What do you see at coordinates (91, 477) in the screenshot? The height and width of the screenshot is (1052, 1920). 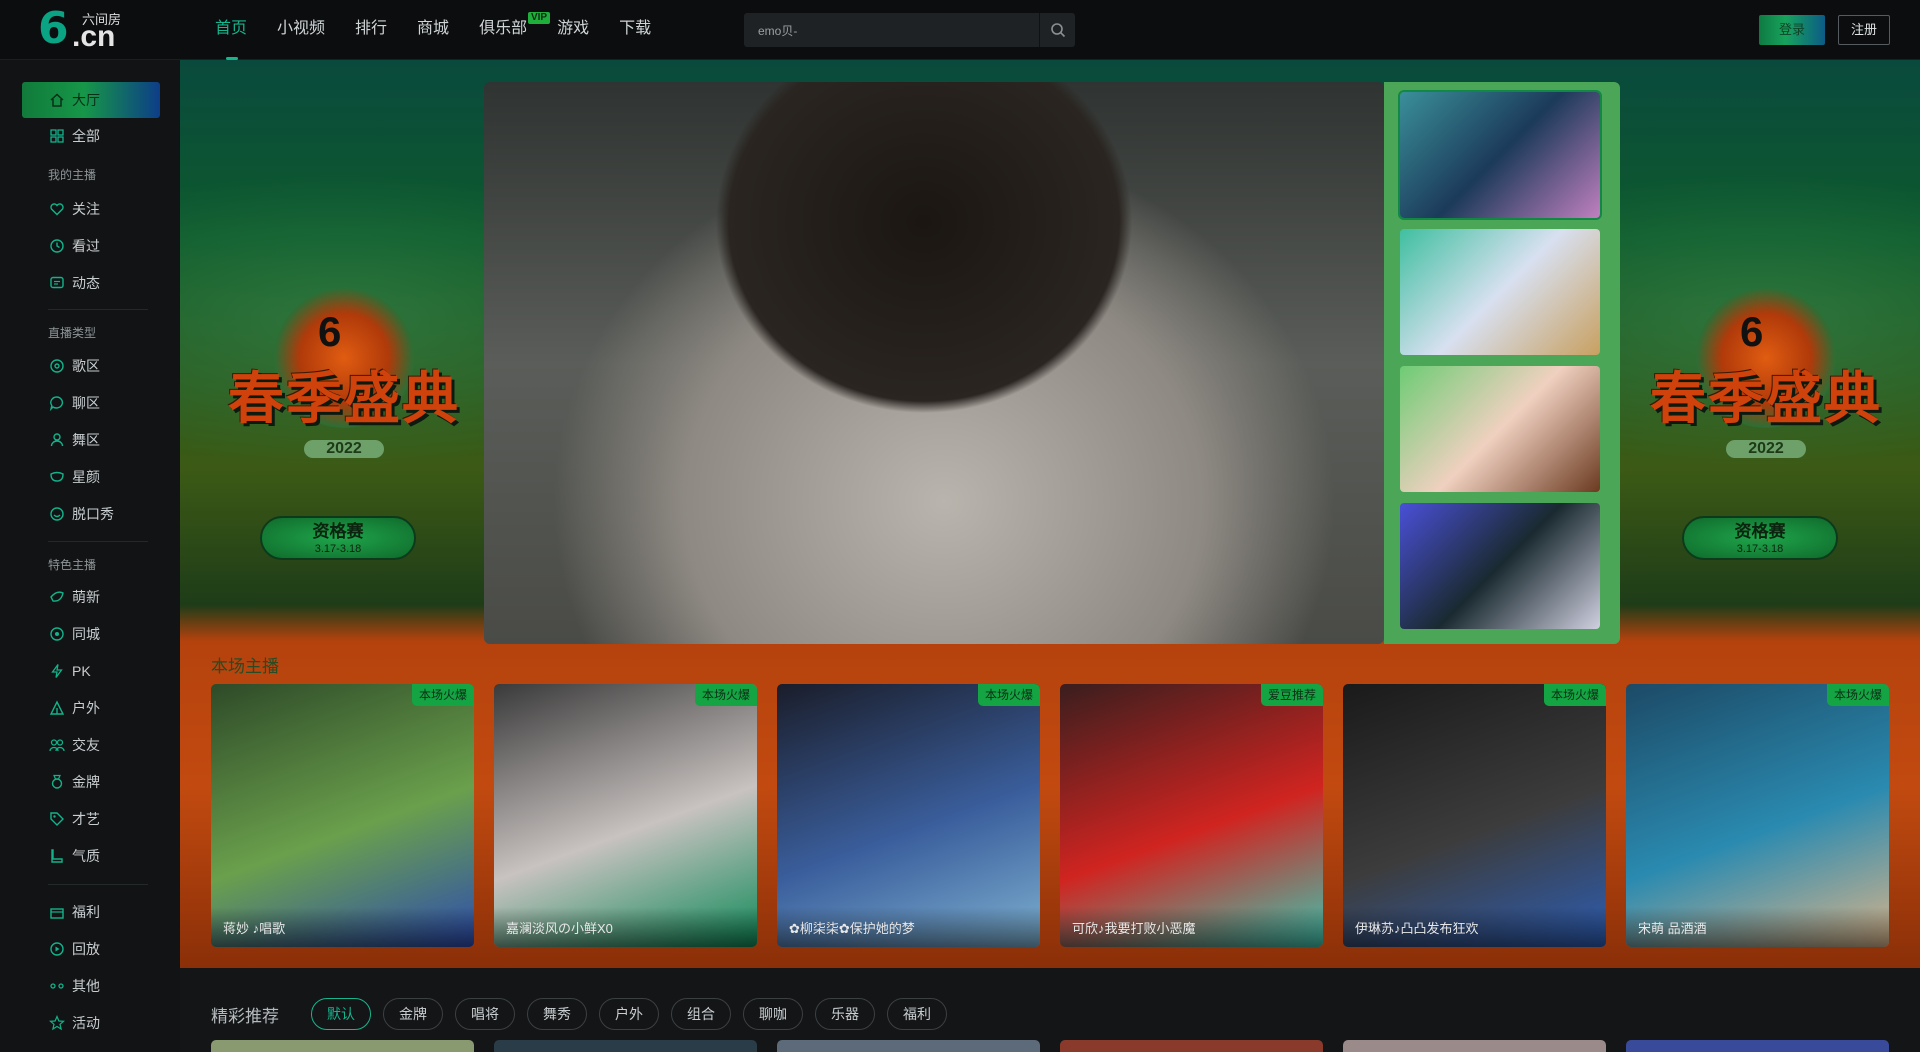 I see `sidebar-item-beauty: 星颜` at bounding box center [91, 477].